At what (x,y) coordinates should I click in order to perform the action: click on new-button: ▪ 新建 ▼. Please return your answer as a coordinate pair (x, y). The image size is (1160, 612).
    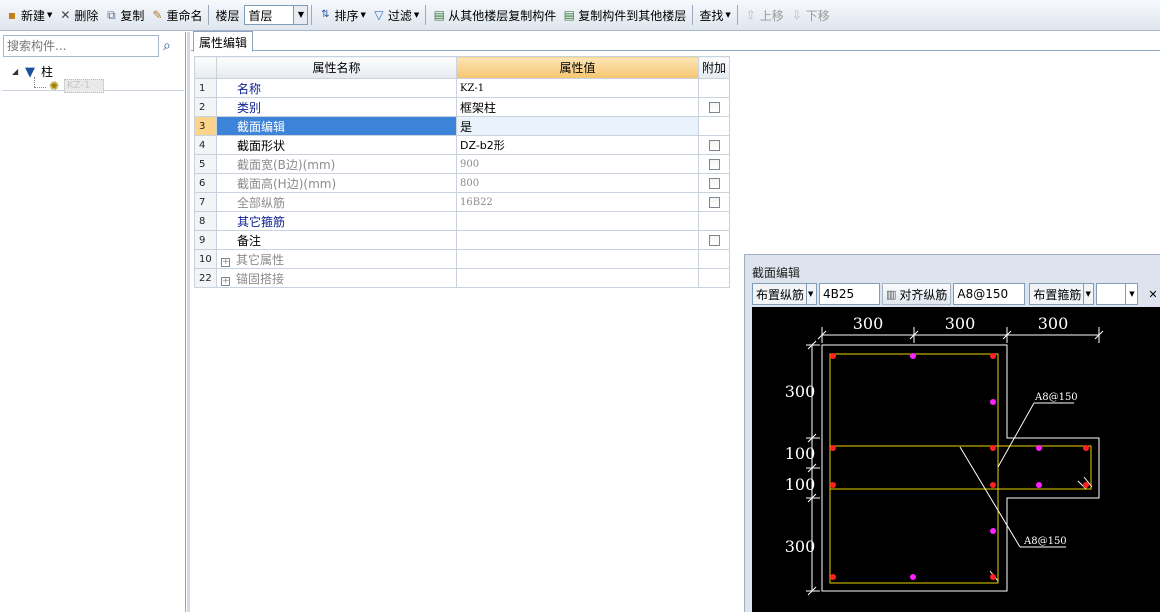
    Looking at the image, I should click on (28, 15).